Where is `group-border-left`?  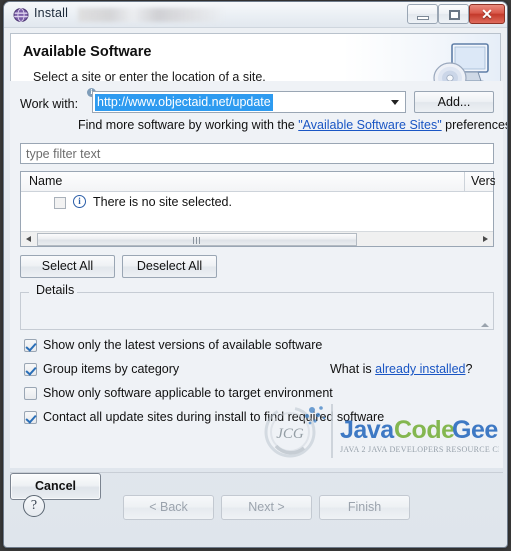
group-border-left is located at coordinates (25, 292).